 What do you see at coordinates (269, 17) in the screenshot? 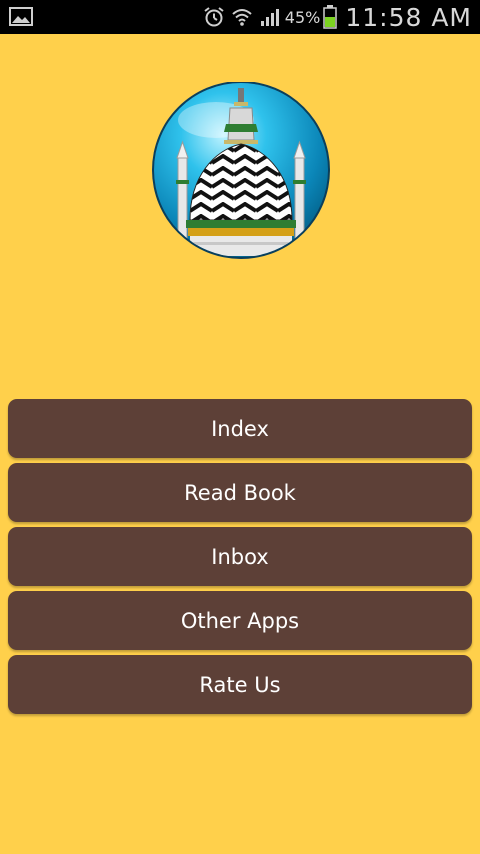
I see `signal-icon` at bounding box center [269, 17].